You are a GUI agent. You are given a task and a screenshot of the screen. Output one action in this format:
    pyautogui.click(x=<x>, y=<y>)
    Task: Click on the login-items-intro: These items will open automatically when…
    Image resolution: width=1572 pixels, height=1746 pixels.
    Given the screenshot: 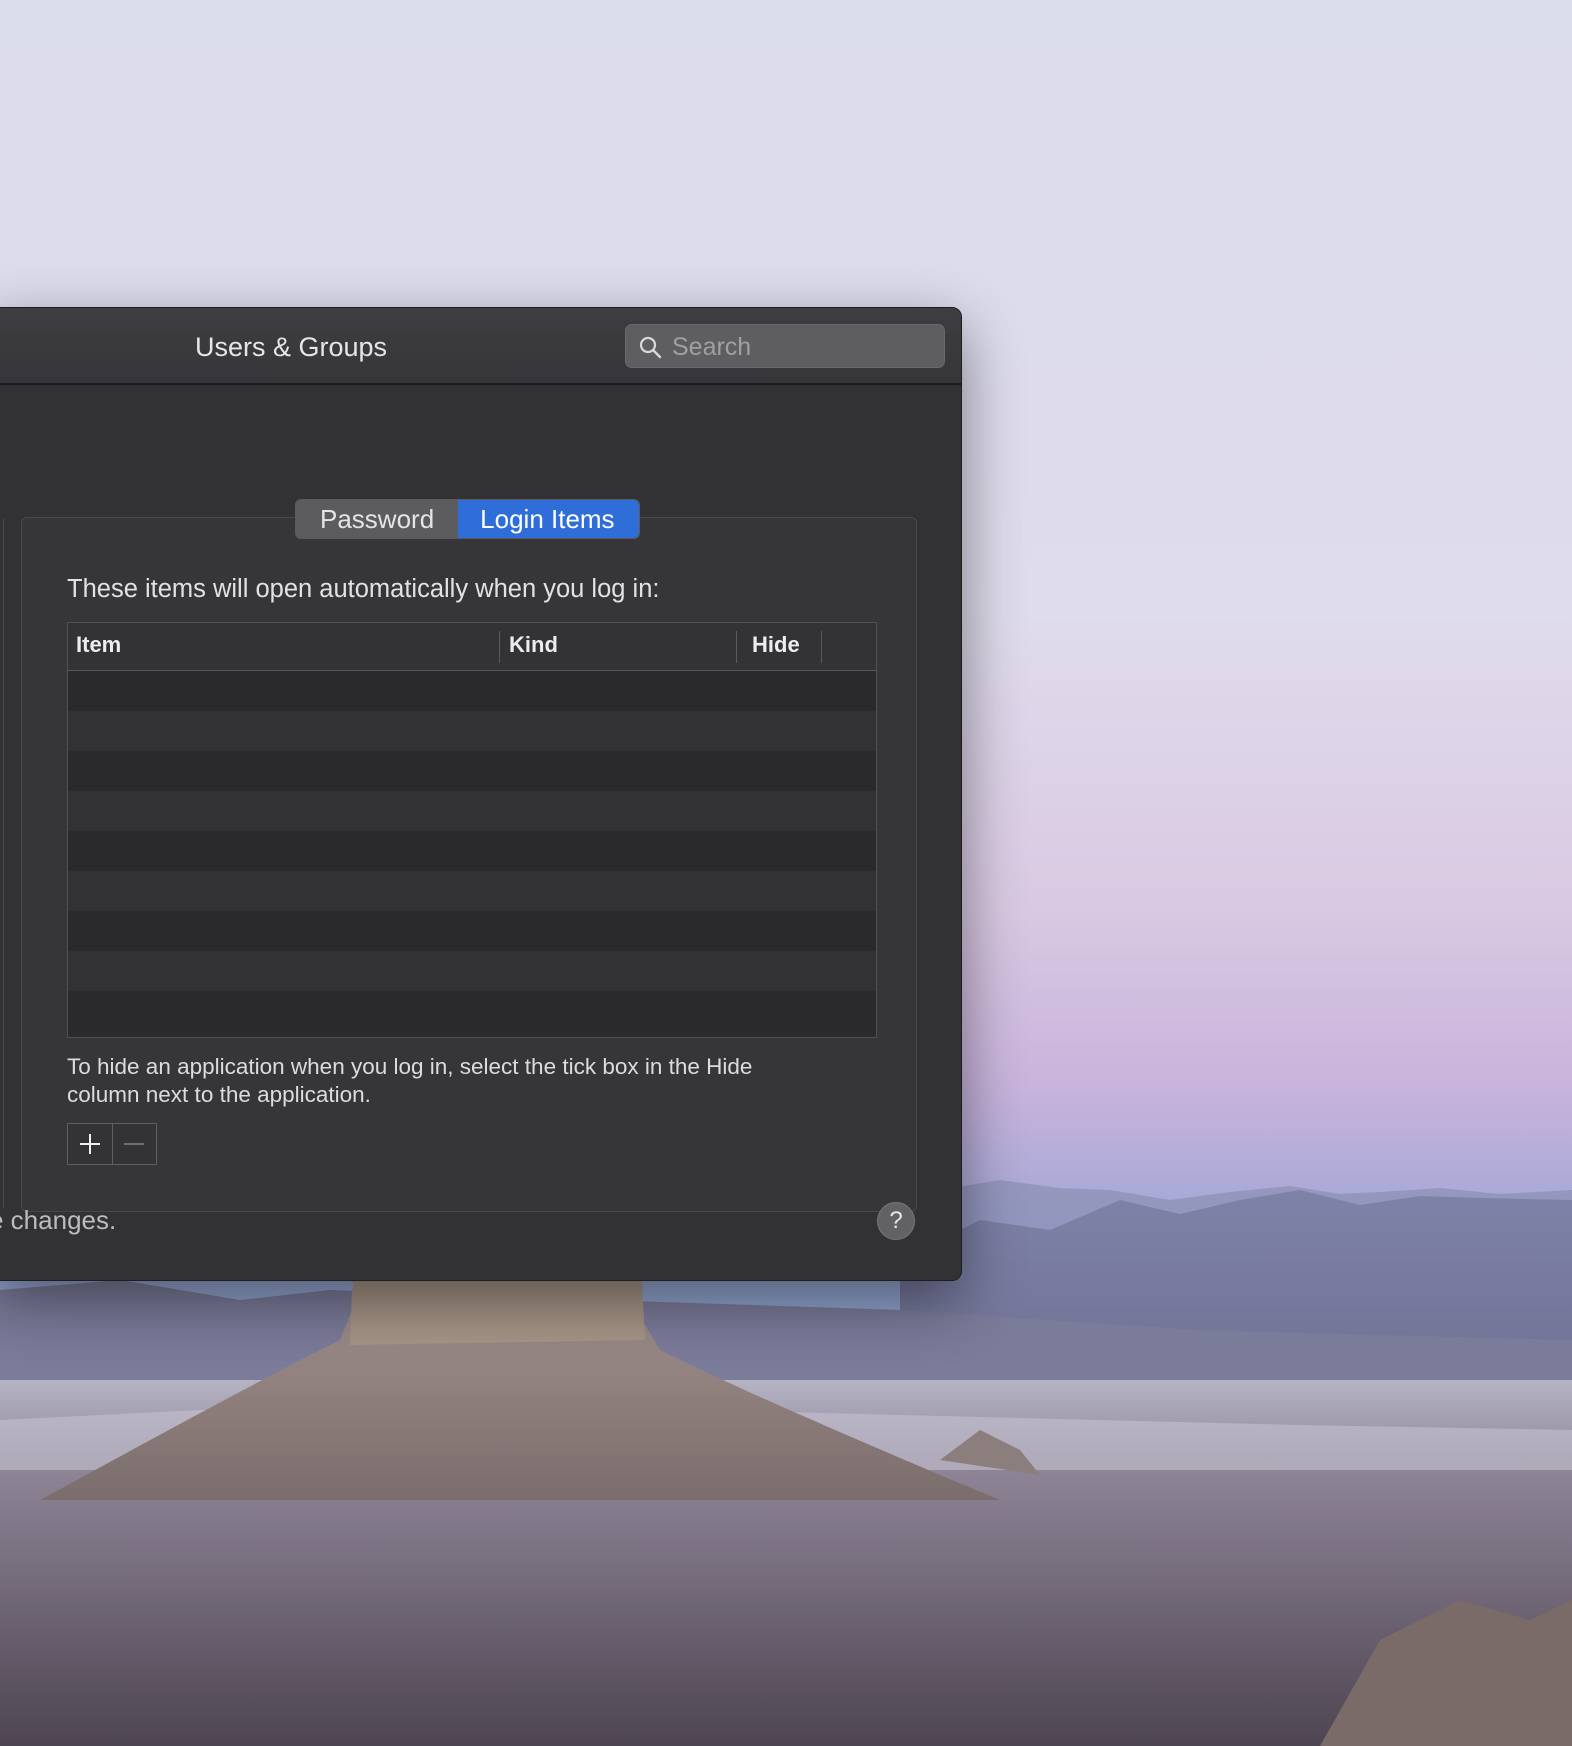 What is the action you would take?
    pyautogui.click(x=363, y=589)
    